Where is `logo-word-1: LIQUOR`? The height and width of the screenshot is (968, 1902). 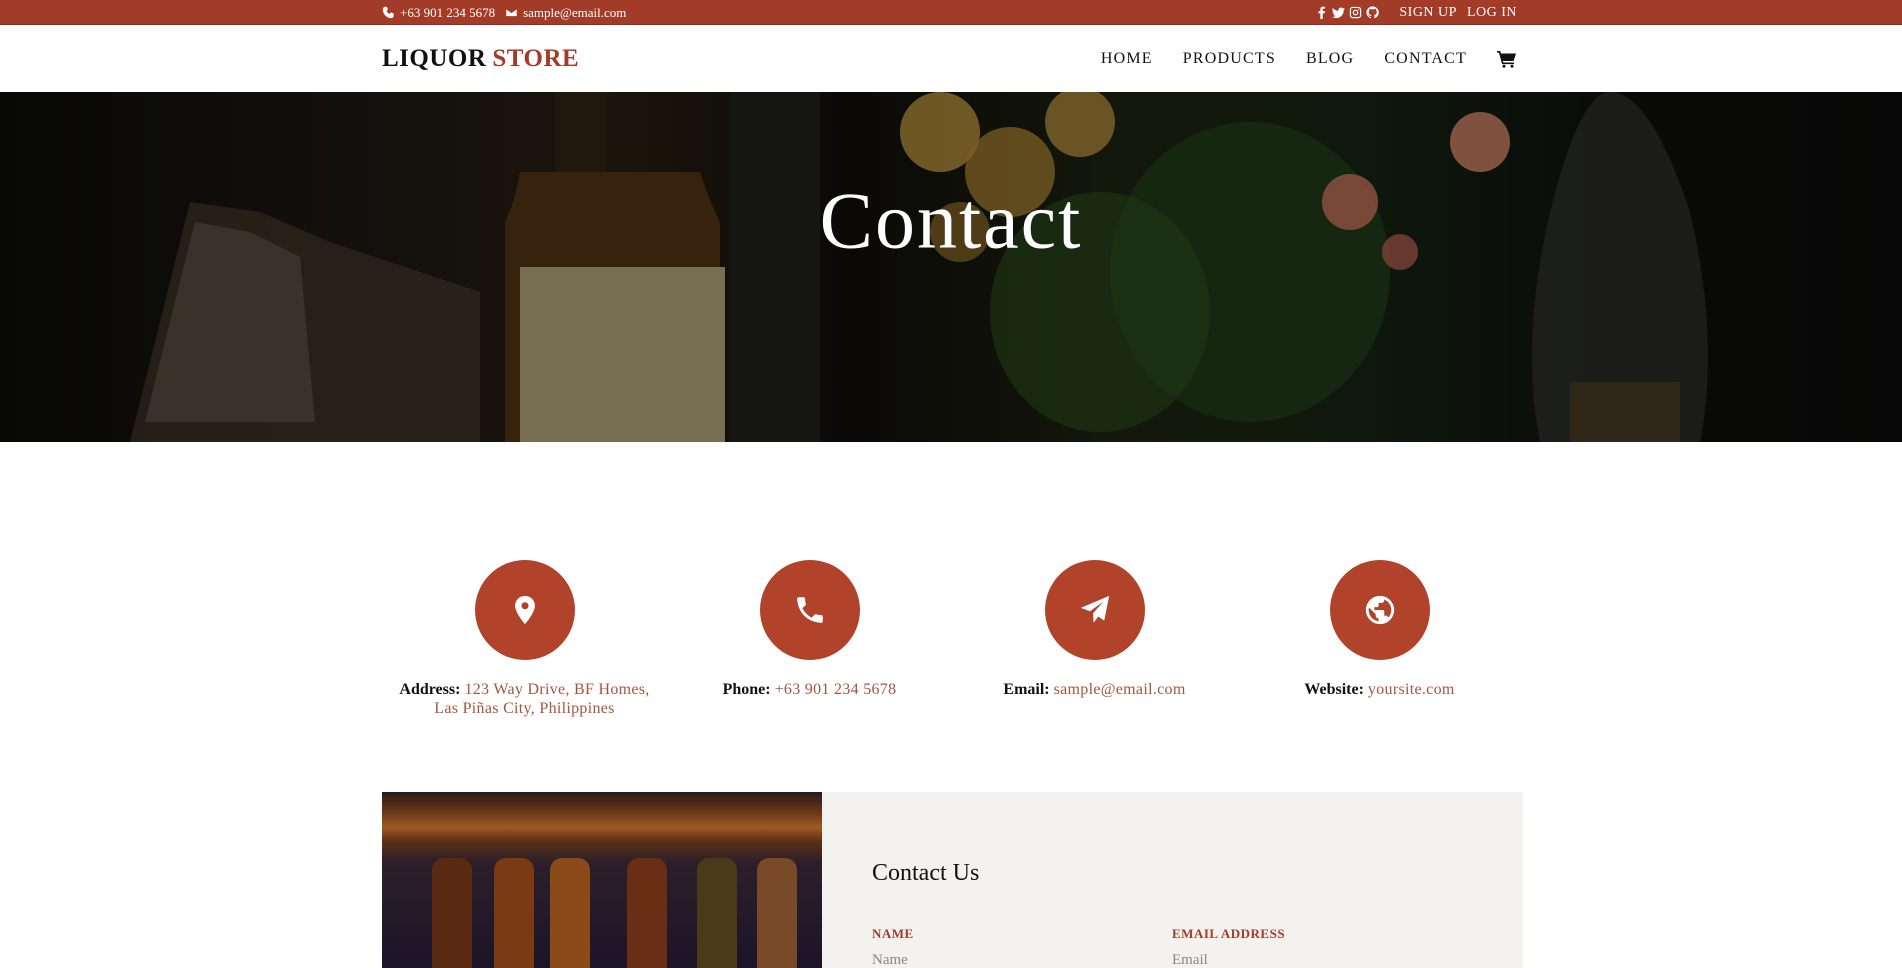
logo-word-1: LIQUOR is located at coordinates (434, 58).